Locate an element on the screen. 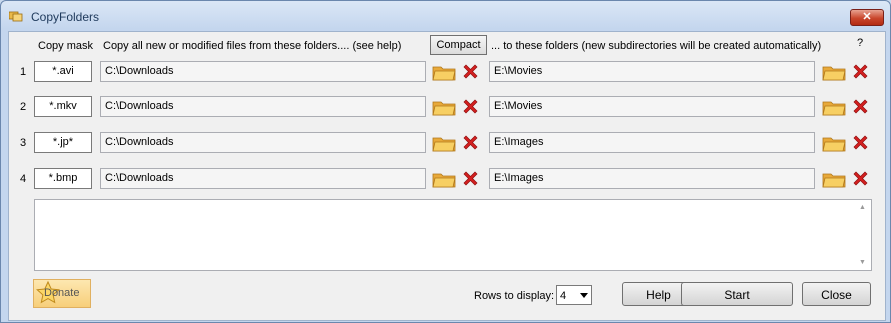 This screenshot has width=891, height=323. rows-to-display-label: Rows to display: is located at coordinates (514, 296).